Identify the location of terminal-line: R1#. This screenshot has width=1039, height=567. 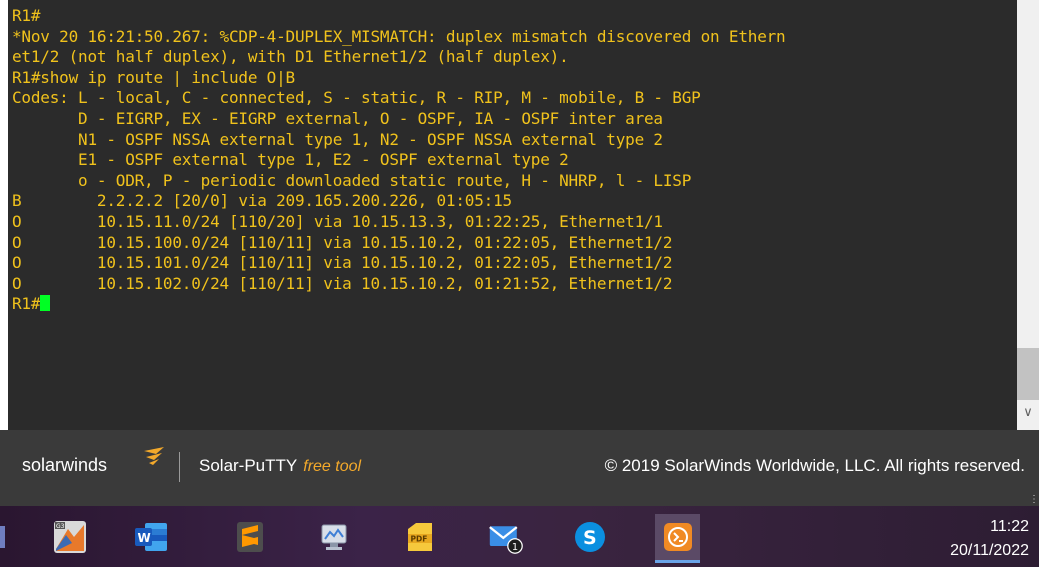
(26, 15).